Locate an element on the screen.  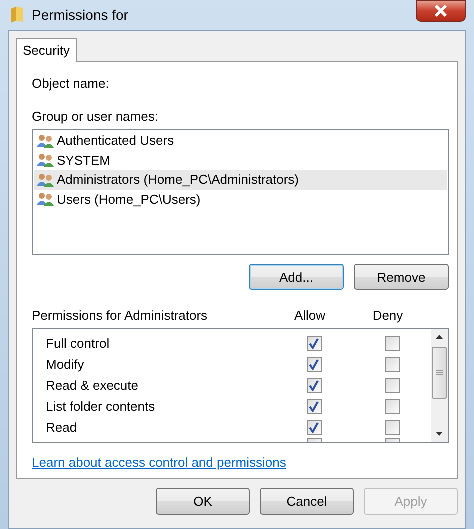
object-name-label: Object name: is located at coordinates (71, 83).